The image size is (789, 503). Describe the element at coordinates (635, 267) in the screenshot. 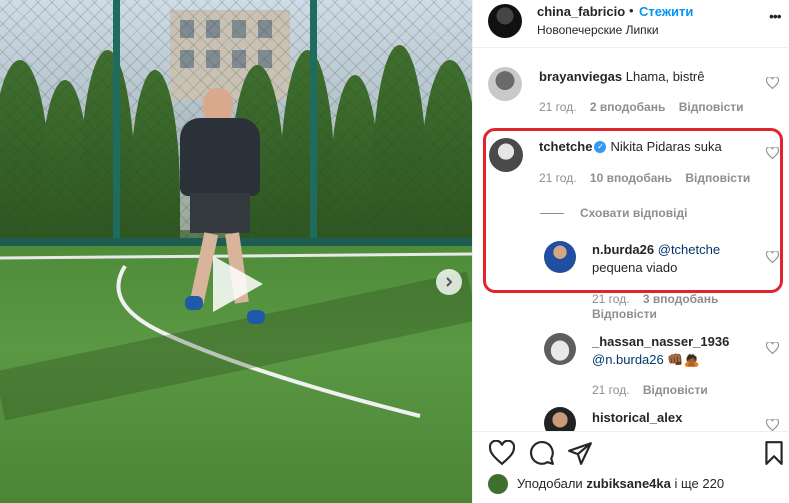

I see `reply-text: pequena viado` at that location.